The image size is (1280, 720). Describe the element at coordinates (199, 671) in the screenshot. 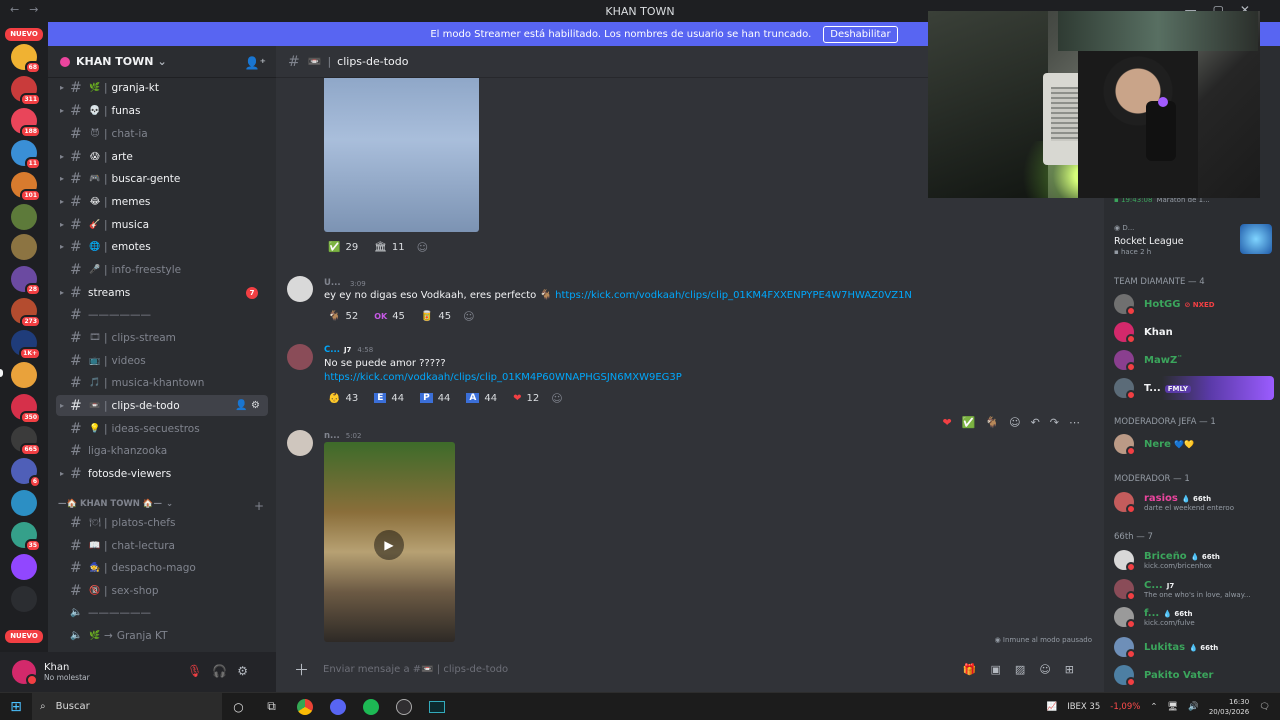

I see `mic-muted-icon: 🎙` at that location.